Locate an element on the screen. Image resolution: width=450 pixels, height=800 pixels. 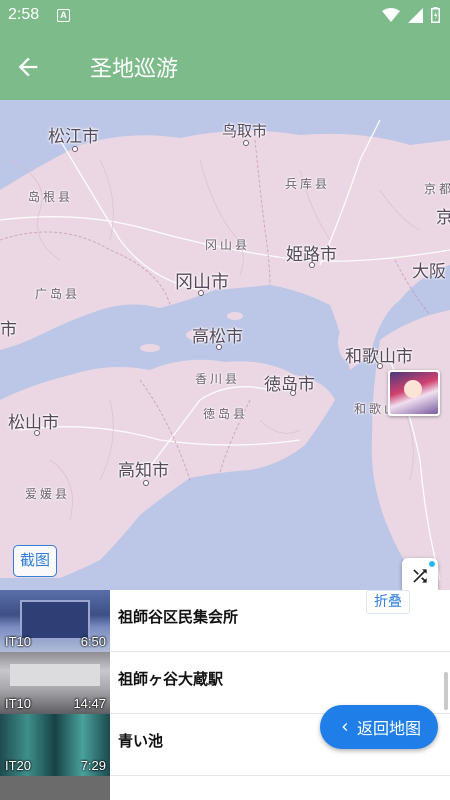
map-label-shimane: 岛根县 is located at coordinates (51, 197).